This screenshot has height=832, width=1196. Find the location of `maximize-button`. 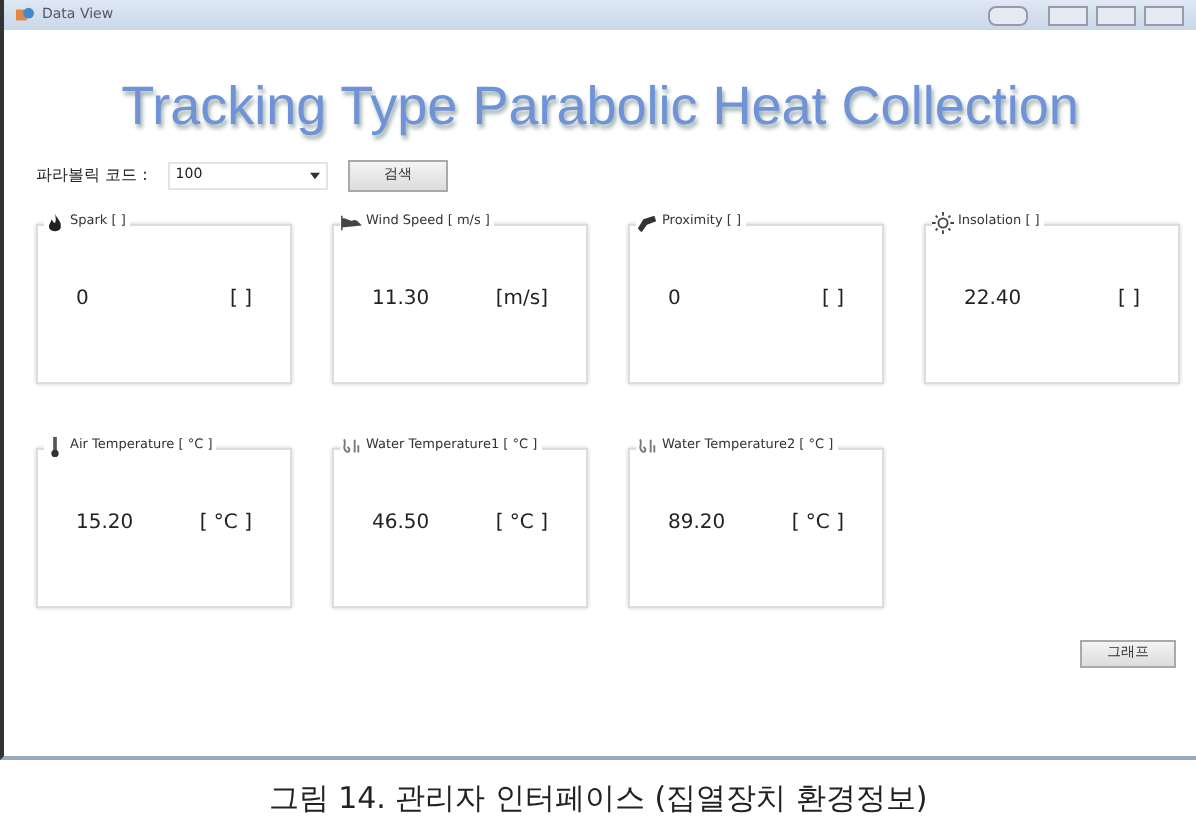

maximize-button is located at coordinates (1116, 15).